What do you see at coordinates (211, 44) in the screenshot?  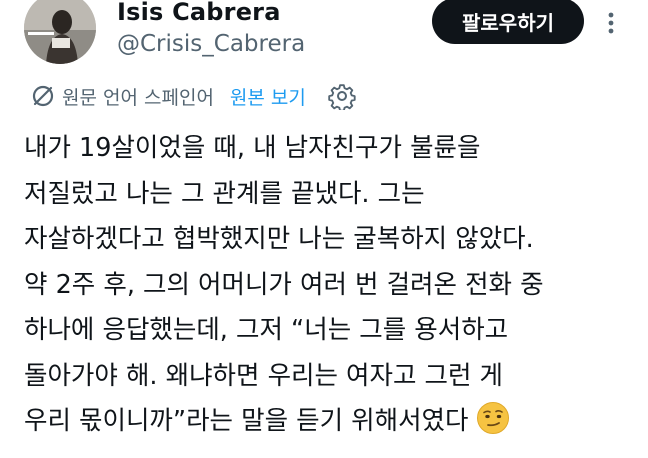 I see `author-handle: @Crisis_Cabrera` at bounding box center [211, 44].